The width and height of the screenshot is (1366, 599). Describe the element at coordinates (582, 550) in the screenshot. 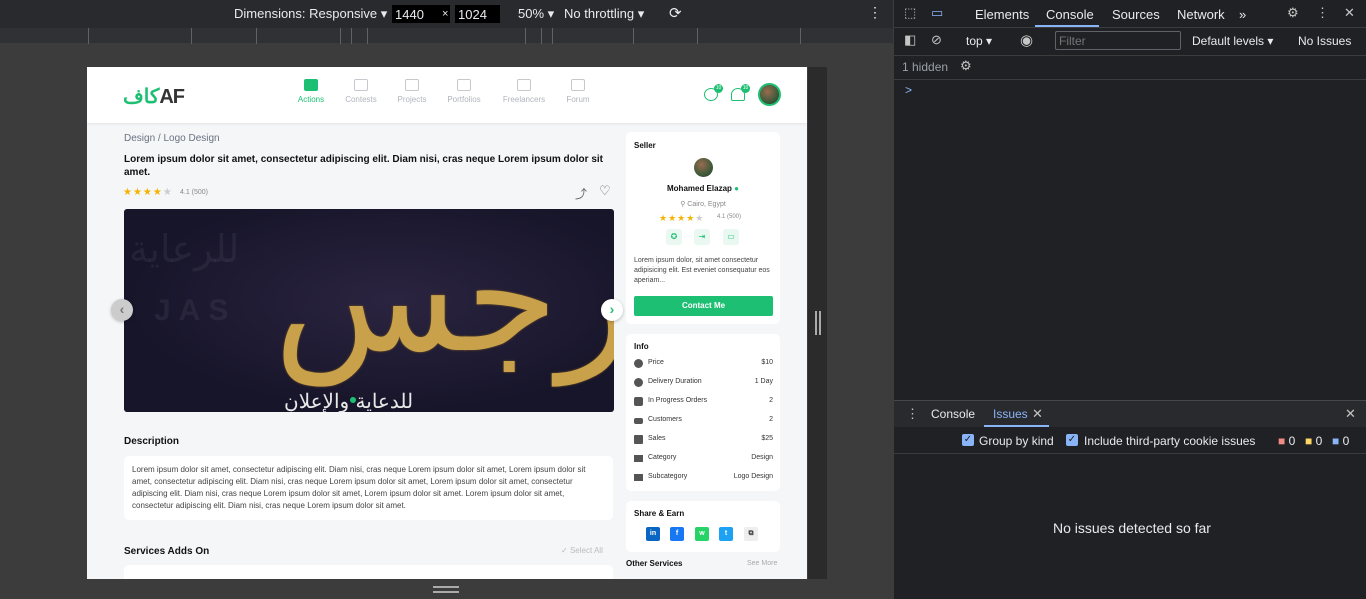

I see `select-all-button: ✓ Select All` at that location.